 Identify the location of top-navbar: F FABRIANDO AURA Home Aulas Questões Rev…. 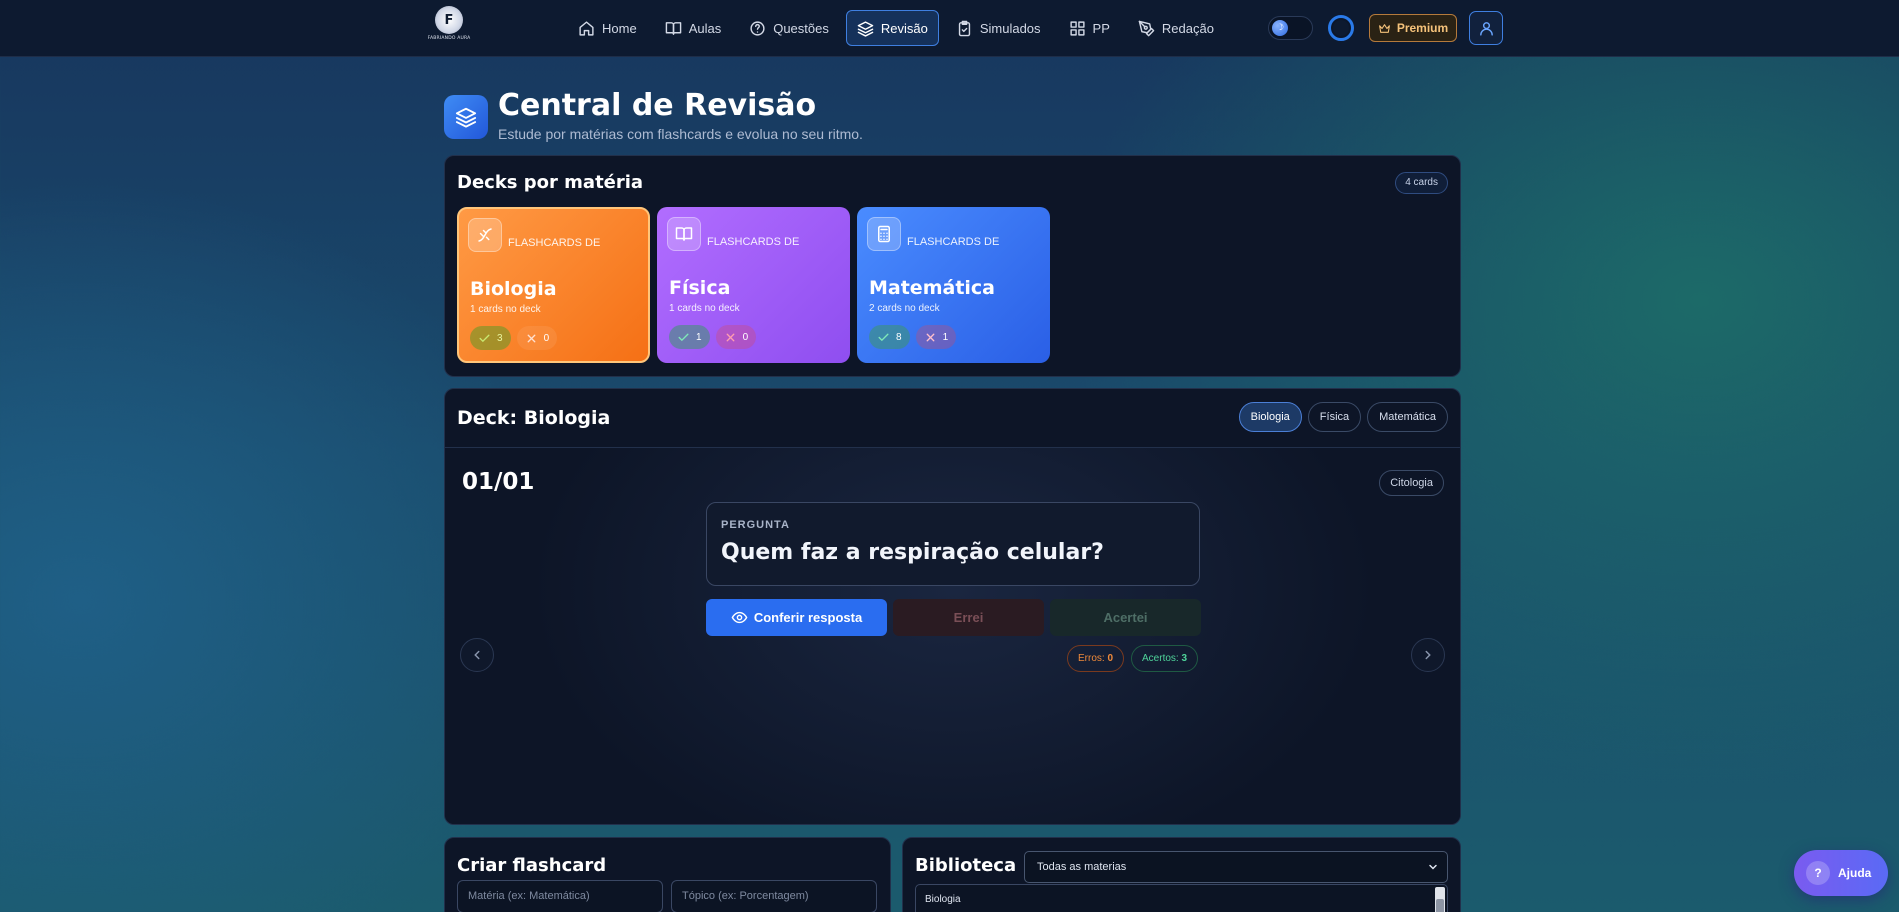
(949, 28).